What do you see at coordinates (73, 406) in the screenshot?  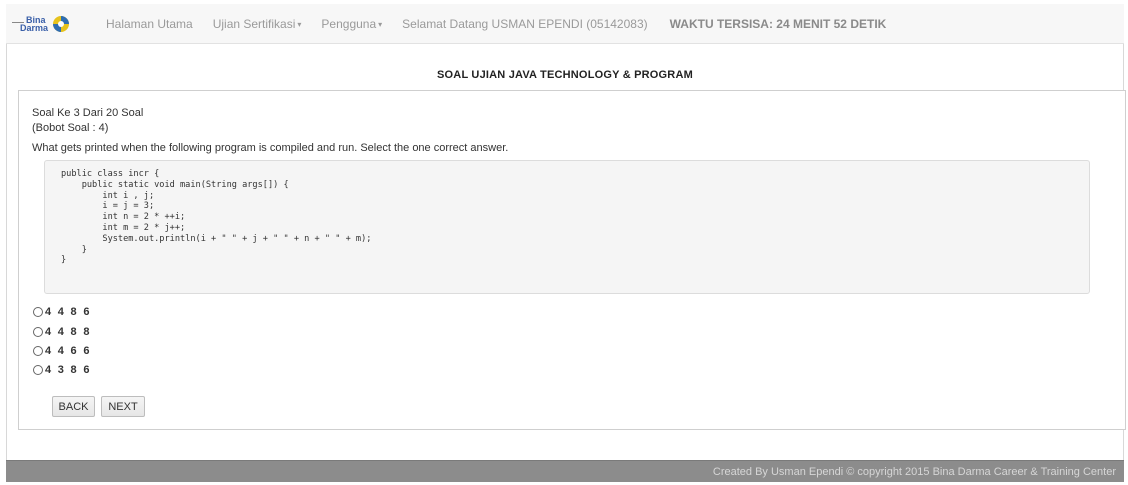 I see `back-button: BACK` at bounding box center [73, 406].